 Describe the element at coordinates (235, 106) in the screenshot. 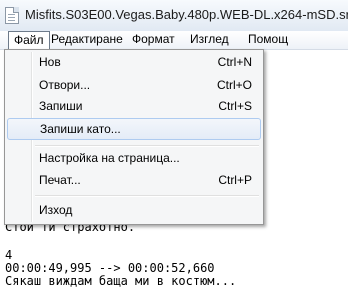

I see `menu-item-shortcut: Ctrl+S` at that location.